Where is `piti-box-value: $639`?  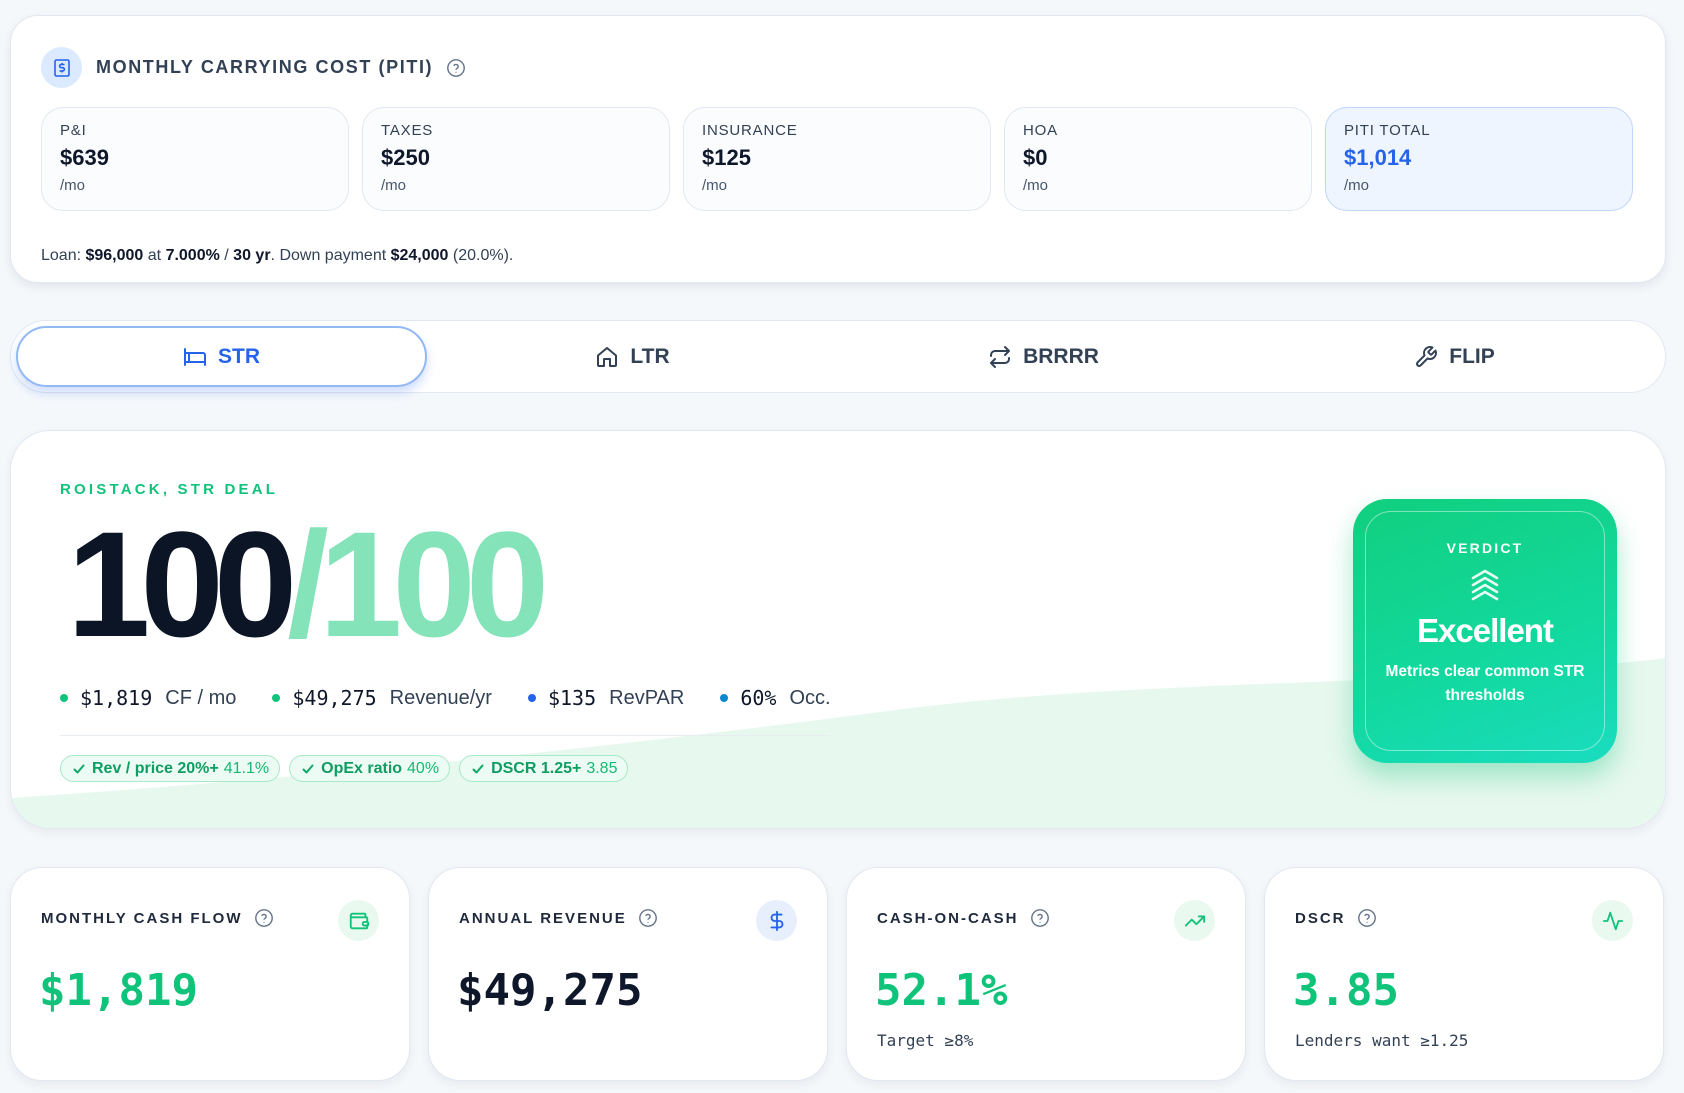 piti-box-value: $639 is located at coordinates (84, 157).